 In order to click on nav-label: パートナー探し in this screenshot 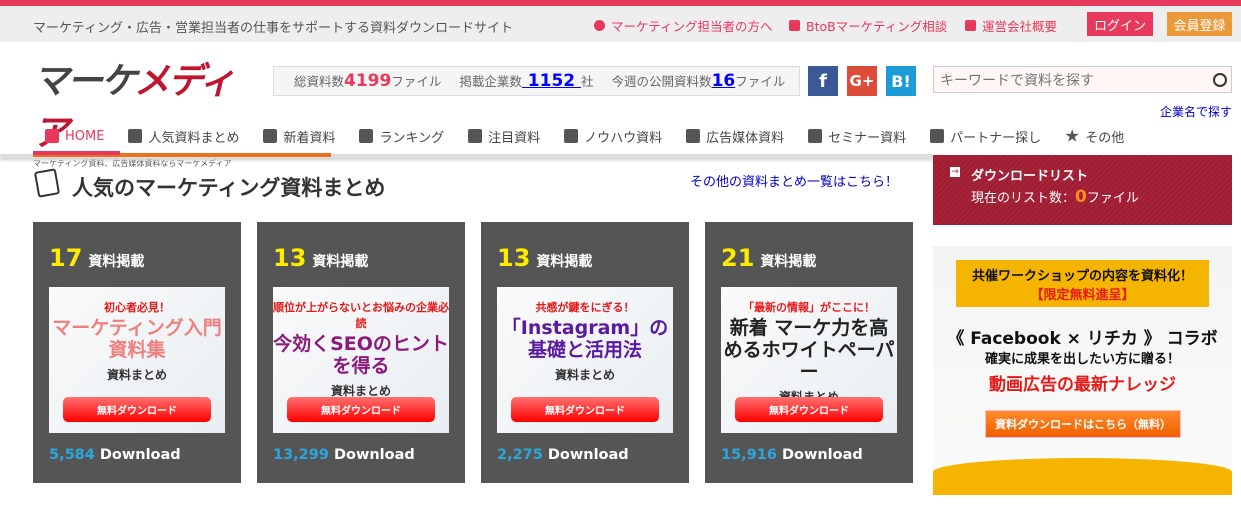, I will do `click(996, 138)`.